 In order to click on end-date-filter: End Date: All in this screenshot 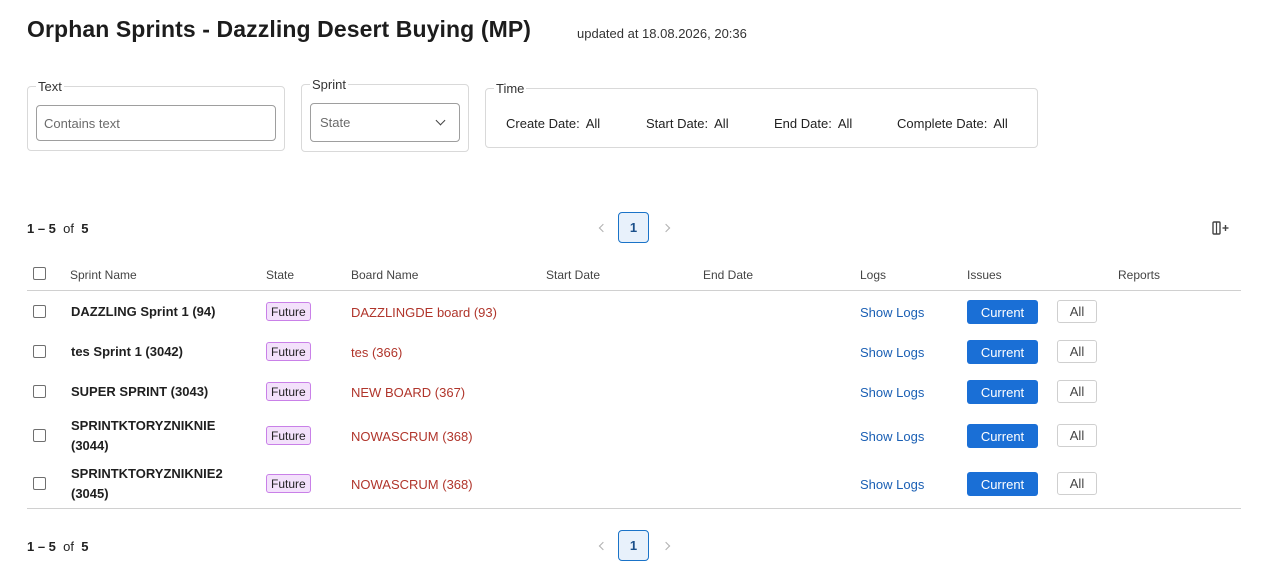, I will do `click(813, 123)`.